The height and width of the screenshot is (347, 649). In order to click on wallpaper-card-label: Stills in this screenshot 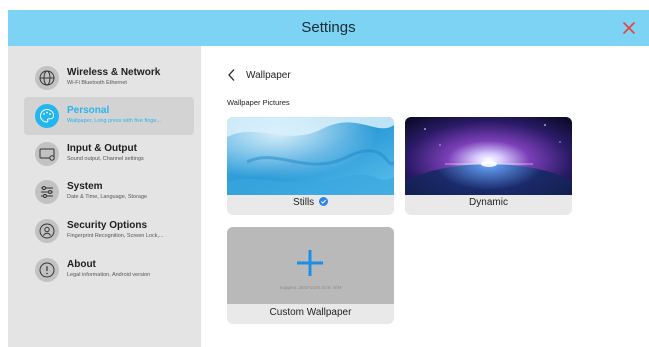, I will do `click(310, 202)`.